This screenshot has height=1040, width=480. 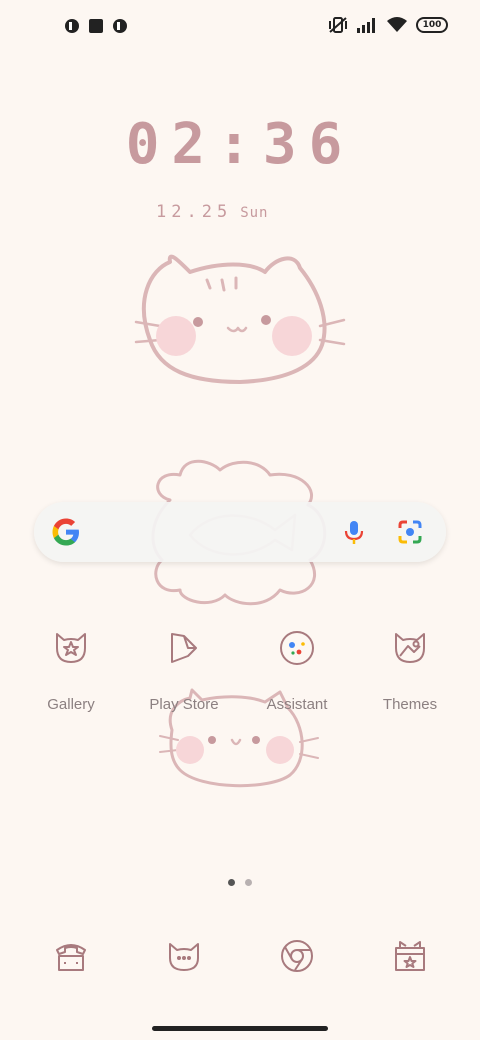 I want to click on wifi-icon, so click(x=397, y=24).